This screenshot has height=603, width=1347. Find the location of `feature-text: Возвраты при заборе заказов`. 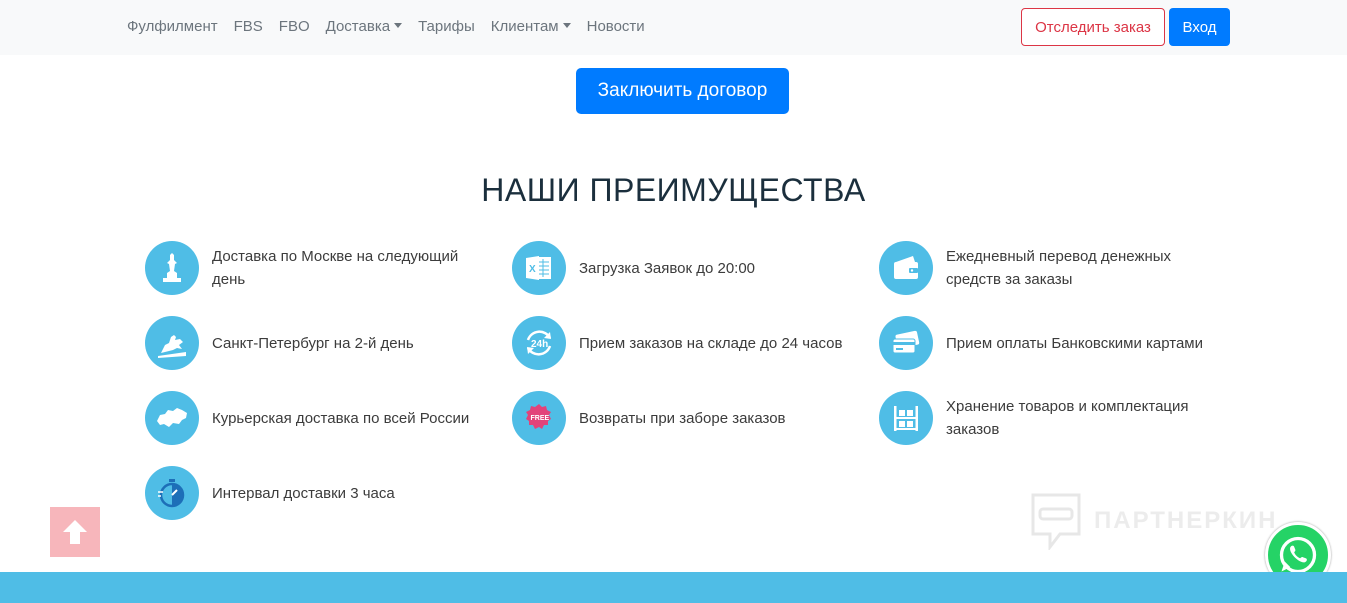

feature-text: Возвраты при заборе заказов is located at coordinates (682, 418).